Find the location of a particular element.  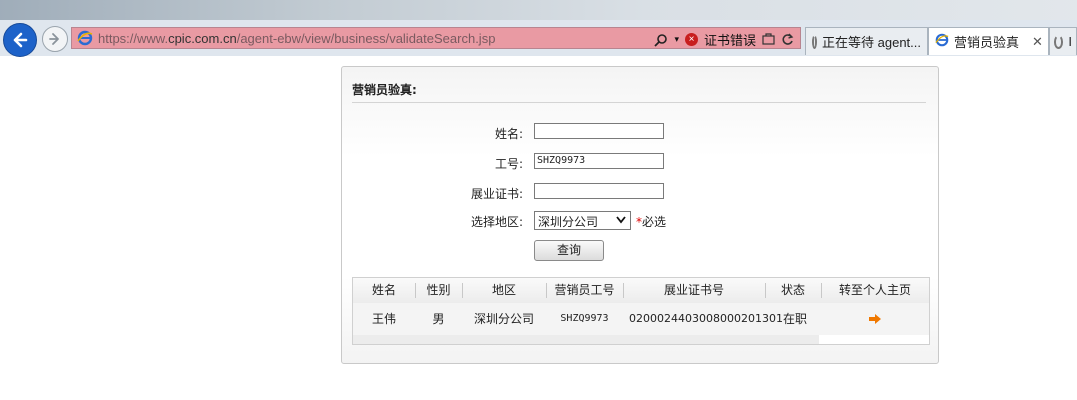

obscured-top-strip is located at coordinates (538, 10).